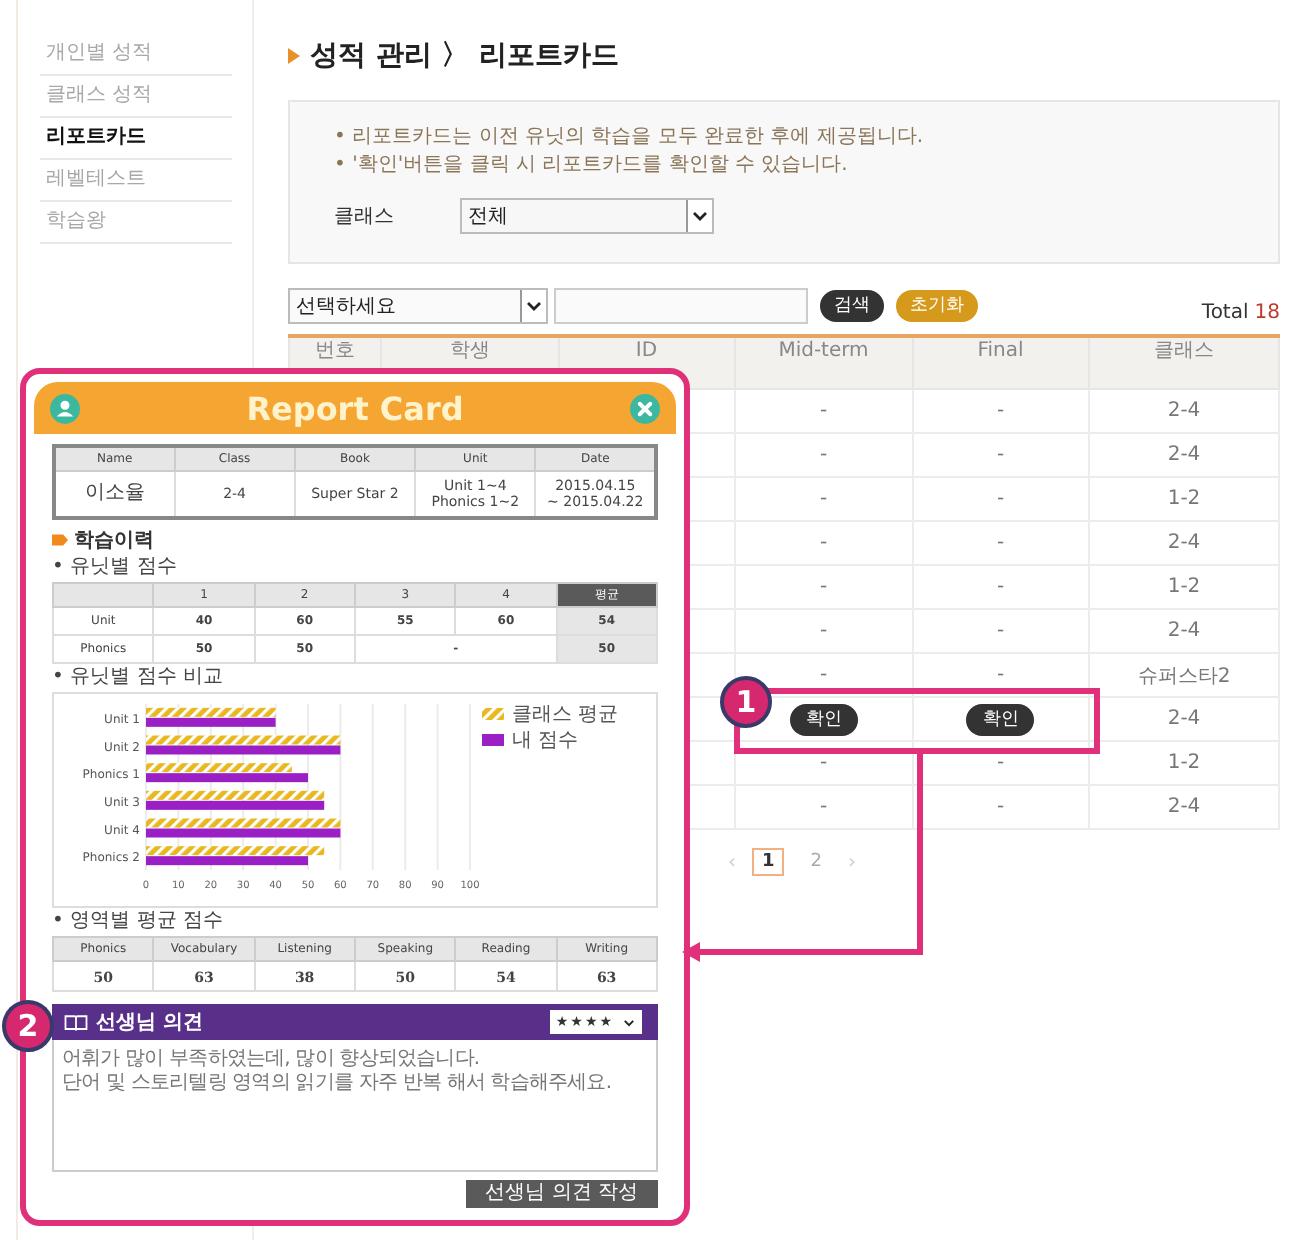 The width and height of the screenshot is (1312, 1240). I want to click on close-icon, so click(644, 408).